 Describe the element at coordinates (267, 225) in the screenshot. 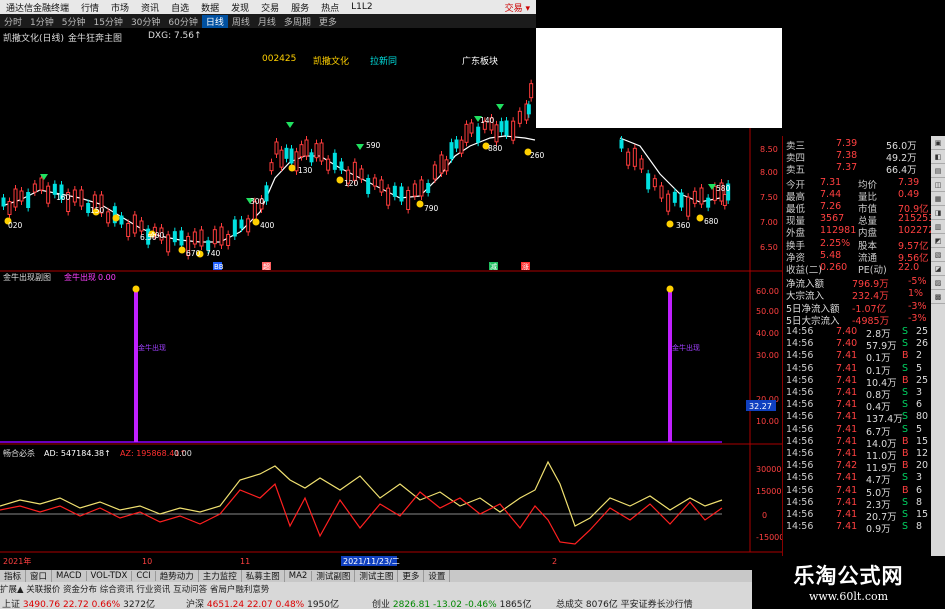

I see `label-p7: 400` at that location.